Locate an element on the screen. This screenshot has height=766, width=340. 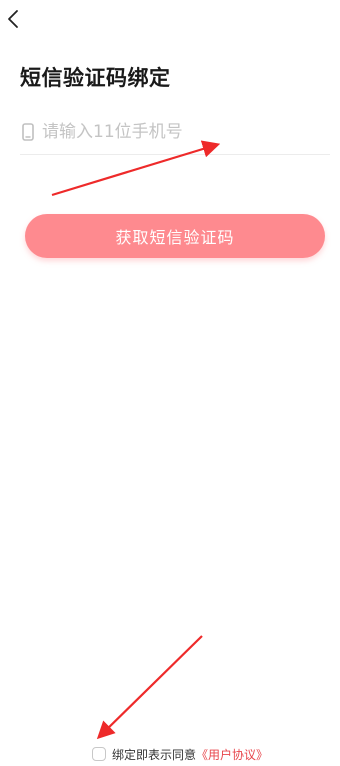
mobile-phone-icon is located at coordinates (28, 132).